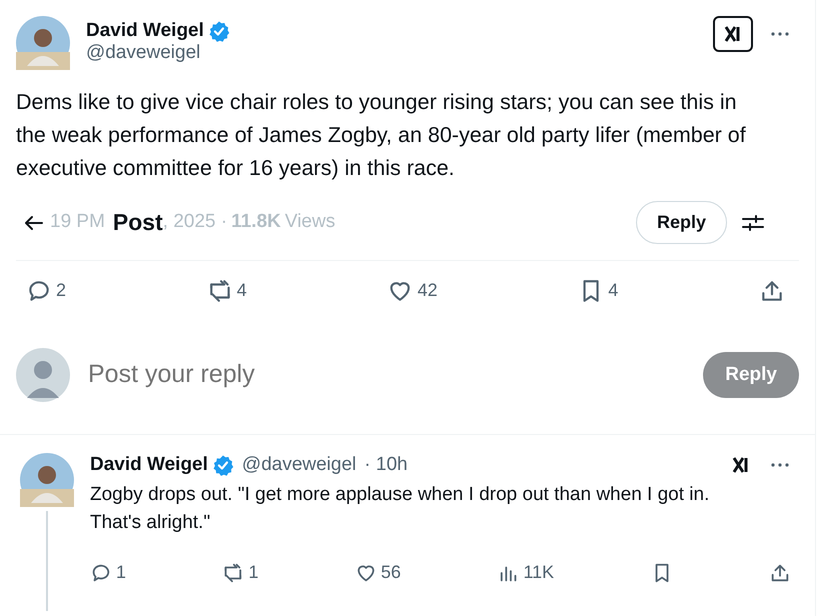 This screenshot has height=616, width=835. Describe the element at coordinates (381, 135) in the screenshot. I see `post-text: Dems like to give vice chair roles to younger rising stars; you can see this in the weak performance of James Zogby, an 80-year old party lifer (member of executive committee for 16 years) in this race.` at that location.